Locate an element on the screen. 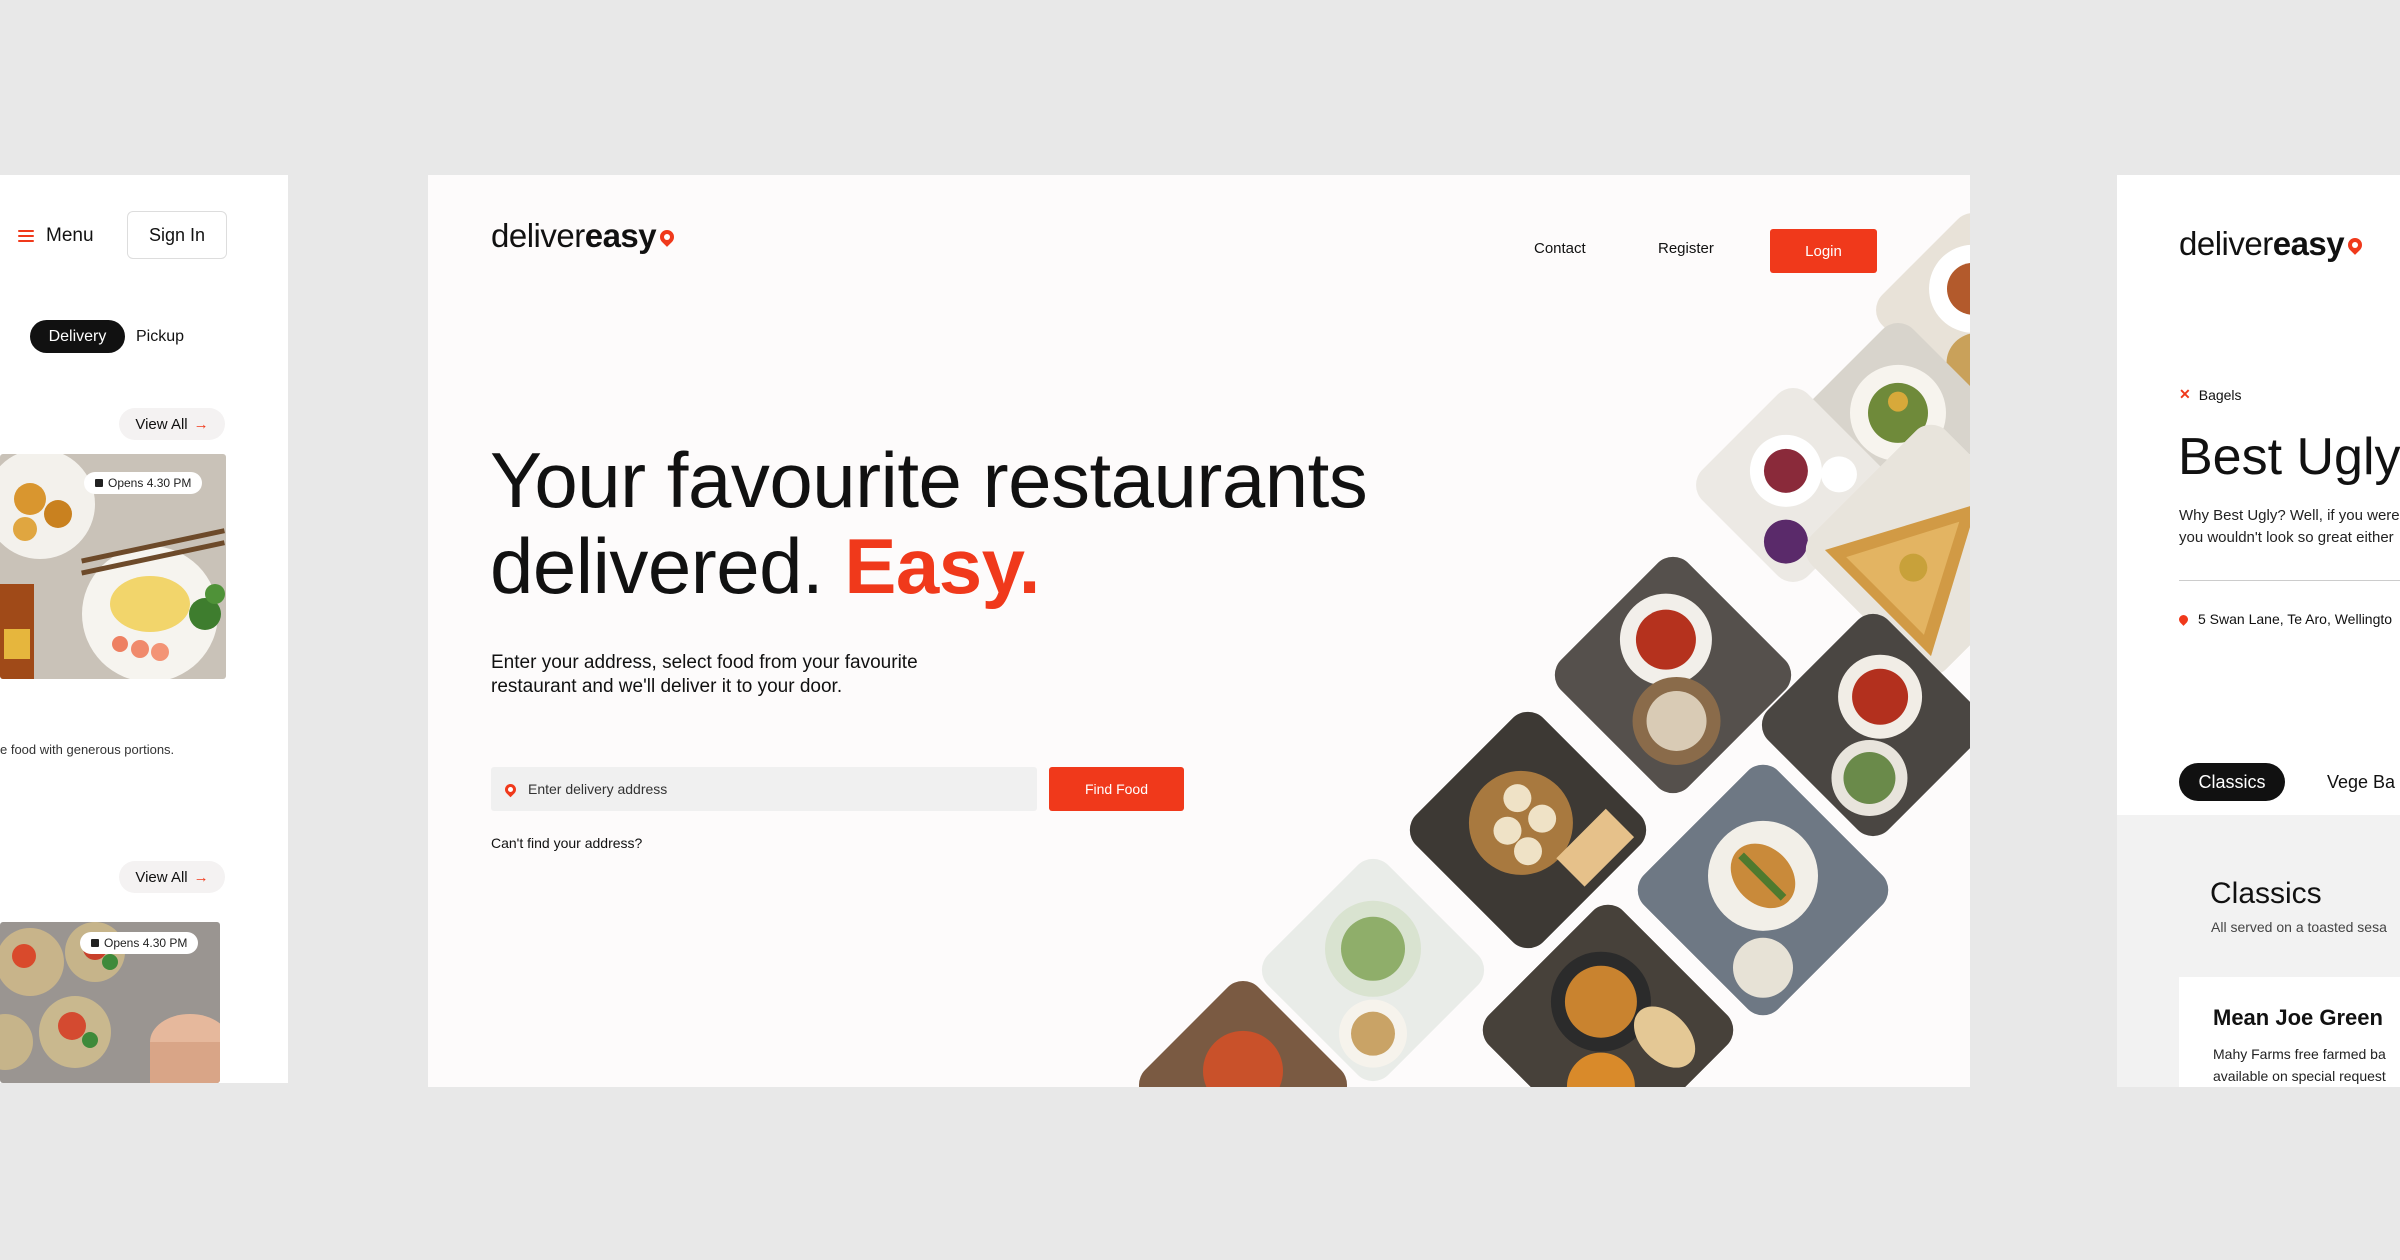 This screenshot has height=1260, width=2400. tab-classics: Classics is located at coordinates (2232, 782).